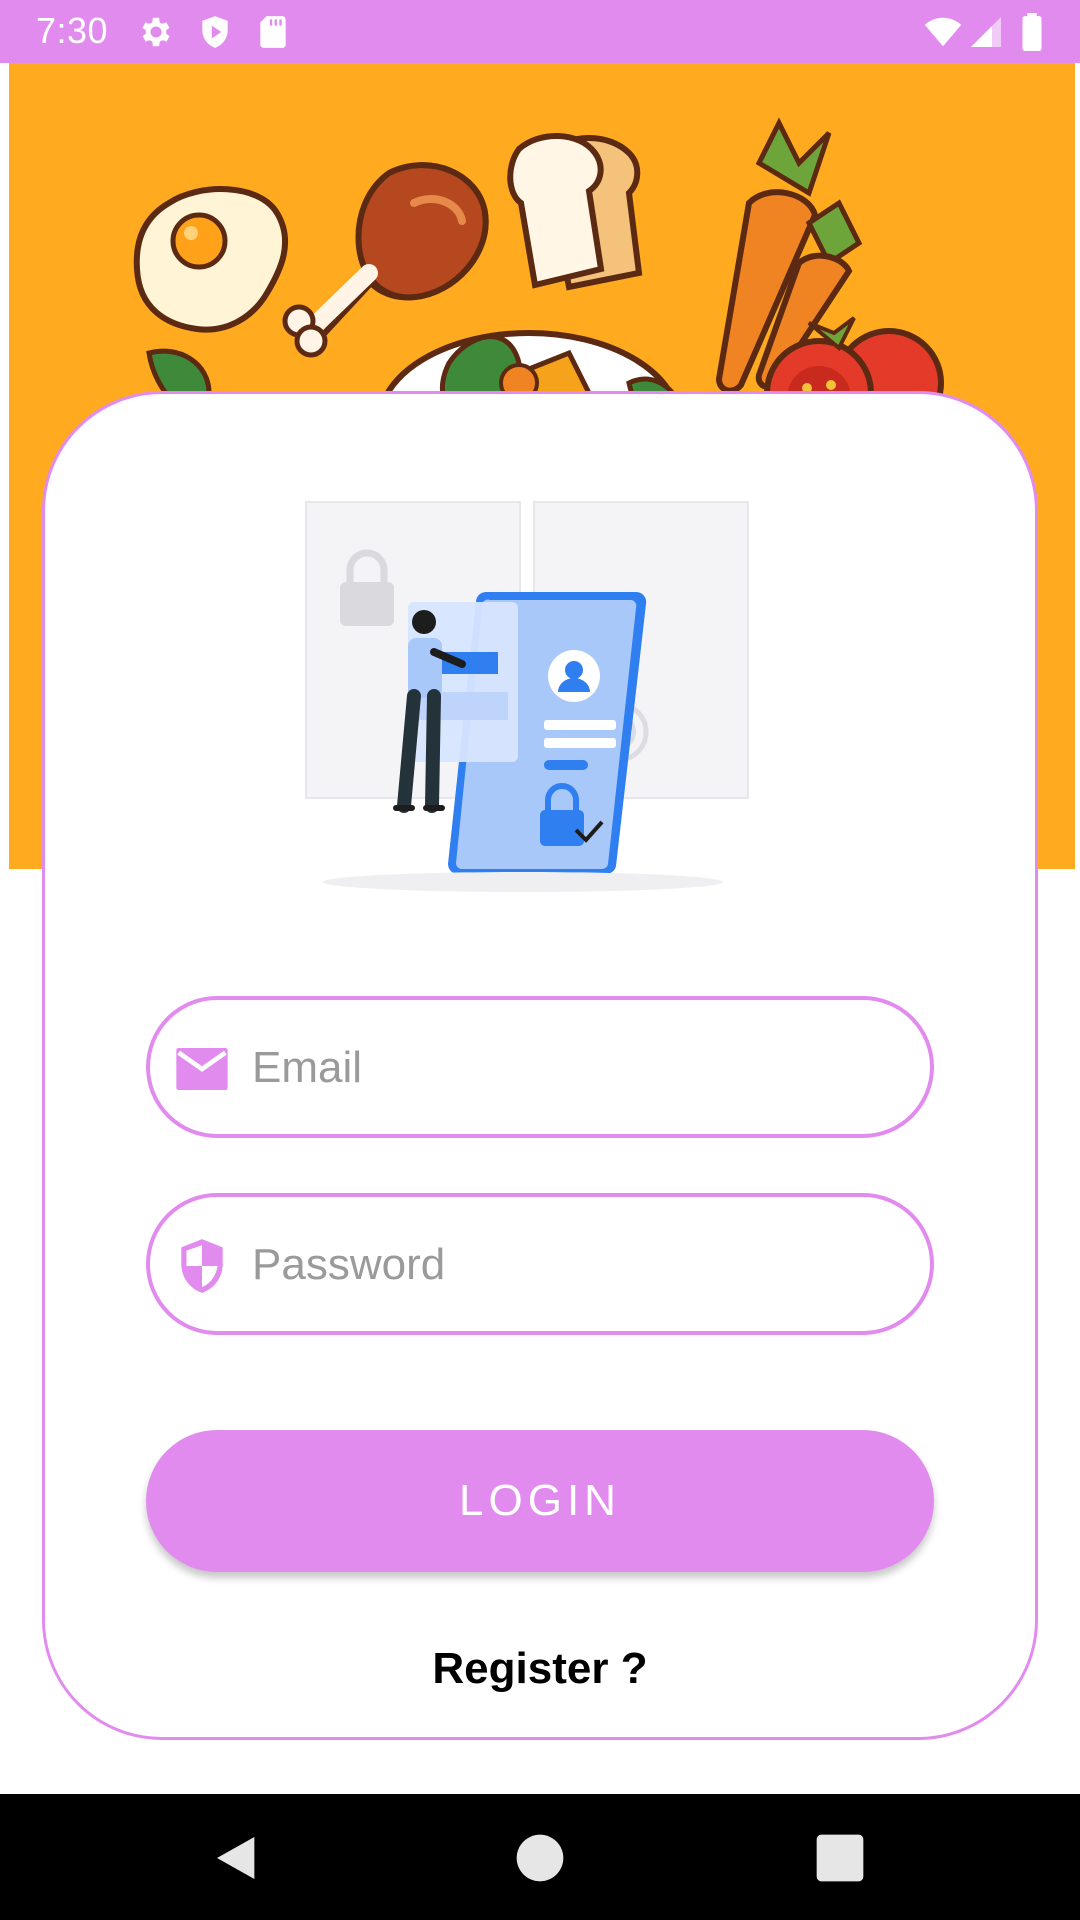 The width and height of the screenshot is (1080, 1920). I want to click on status-time: 7:30, so click(72, 30).